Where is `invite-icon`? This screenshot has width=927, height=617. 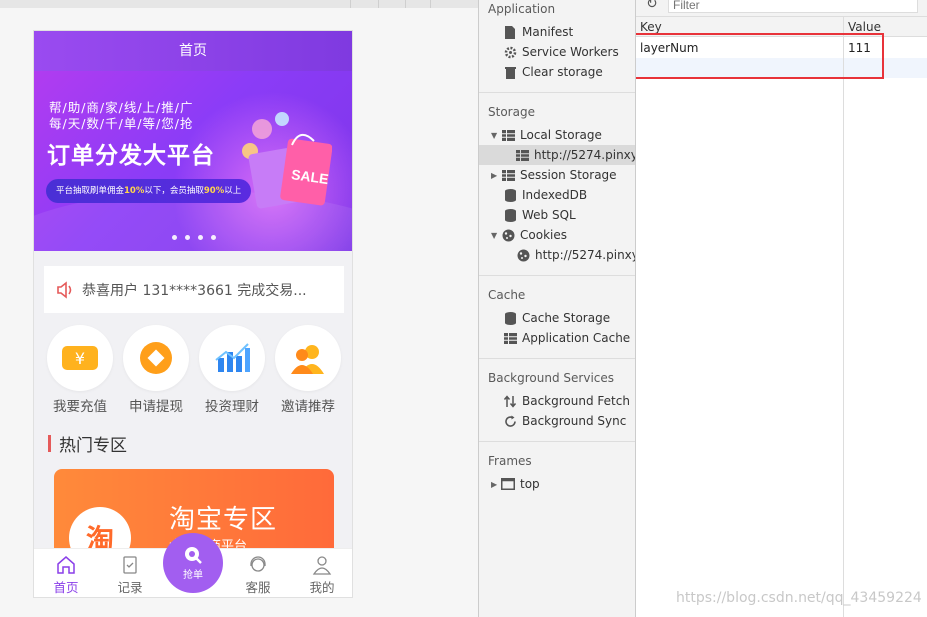
invite-icon is located at coordinates (307, 359).